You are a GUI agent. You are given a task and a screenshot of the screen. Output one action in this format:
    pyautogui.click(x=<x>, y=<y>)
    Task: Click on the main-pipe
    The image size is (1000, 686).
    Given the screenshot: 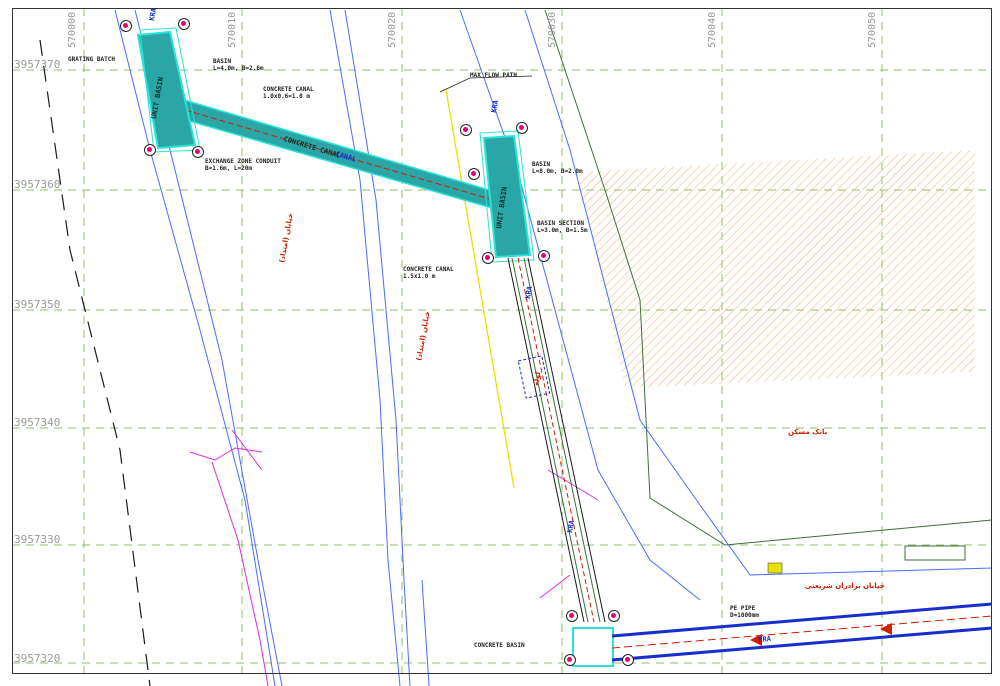 What is the action you would take?
    pyautogui.click(x=802, y=632)
    